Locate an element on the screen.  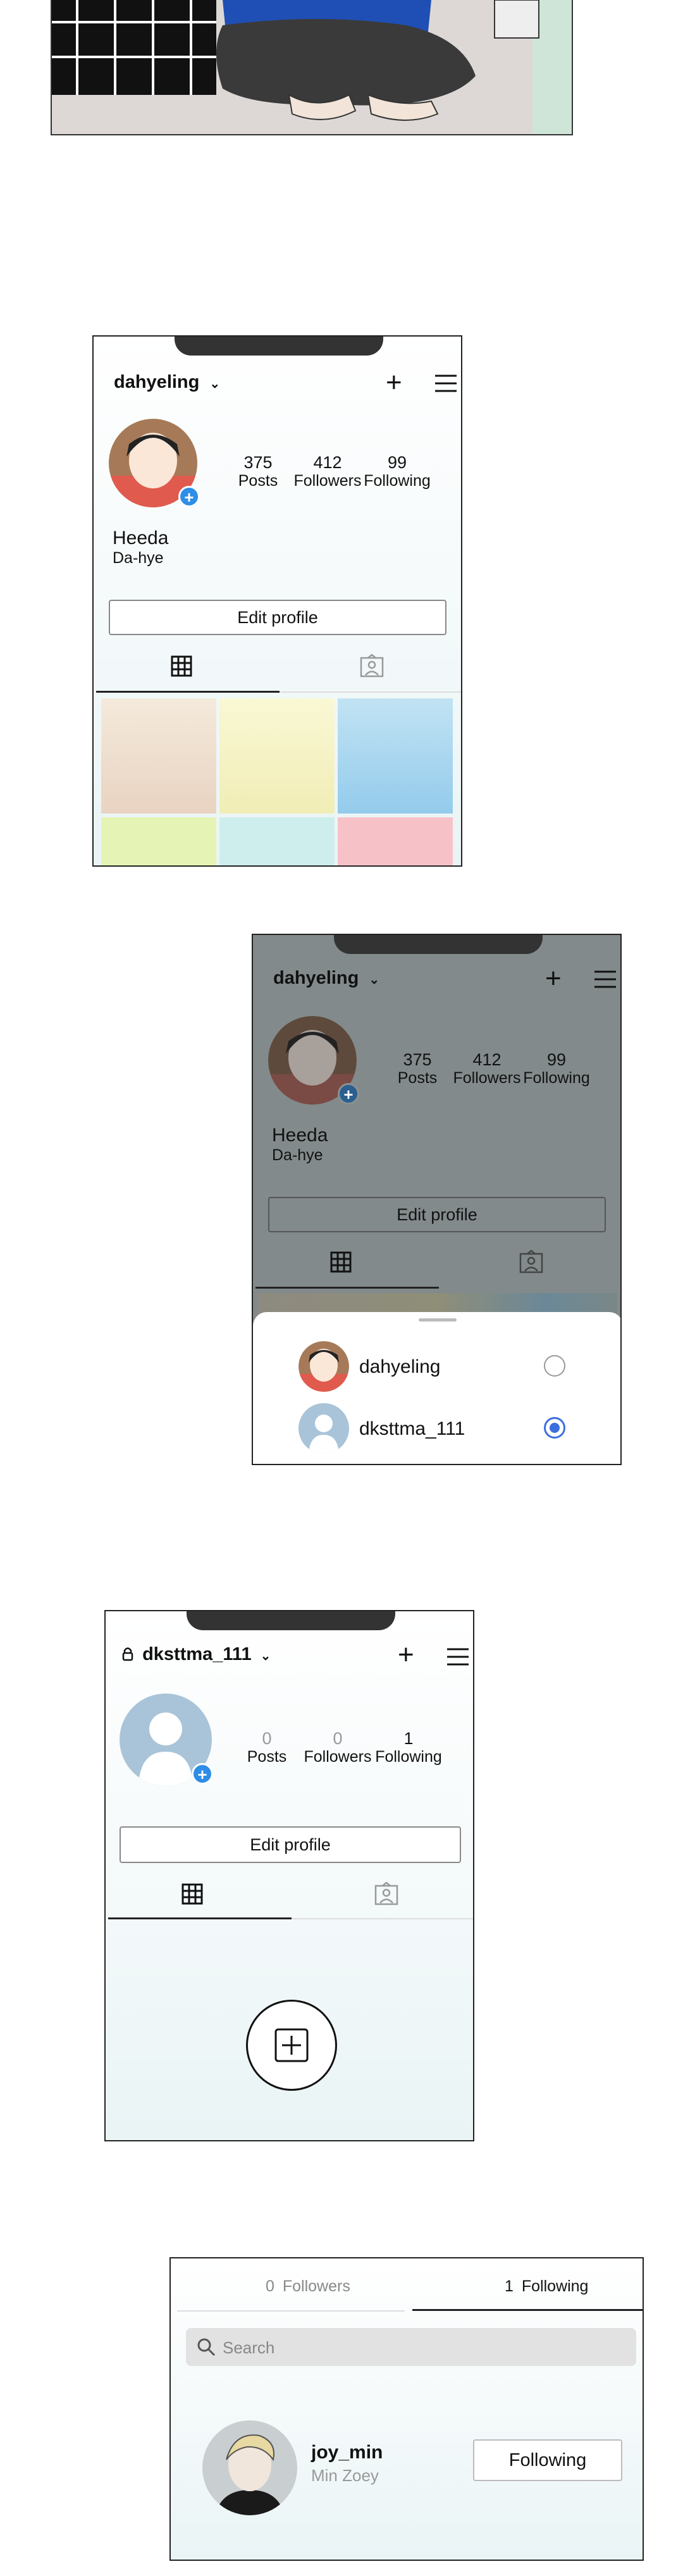
comic-panel-top is located at coordinates (312, 67).